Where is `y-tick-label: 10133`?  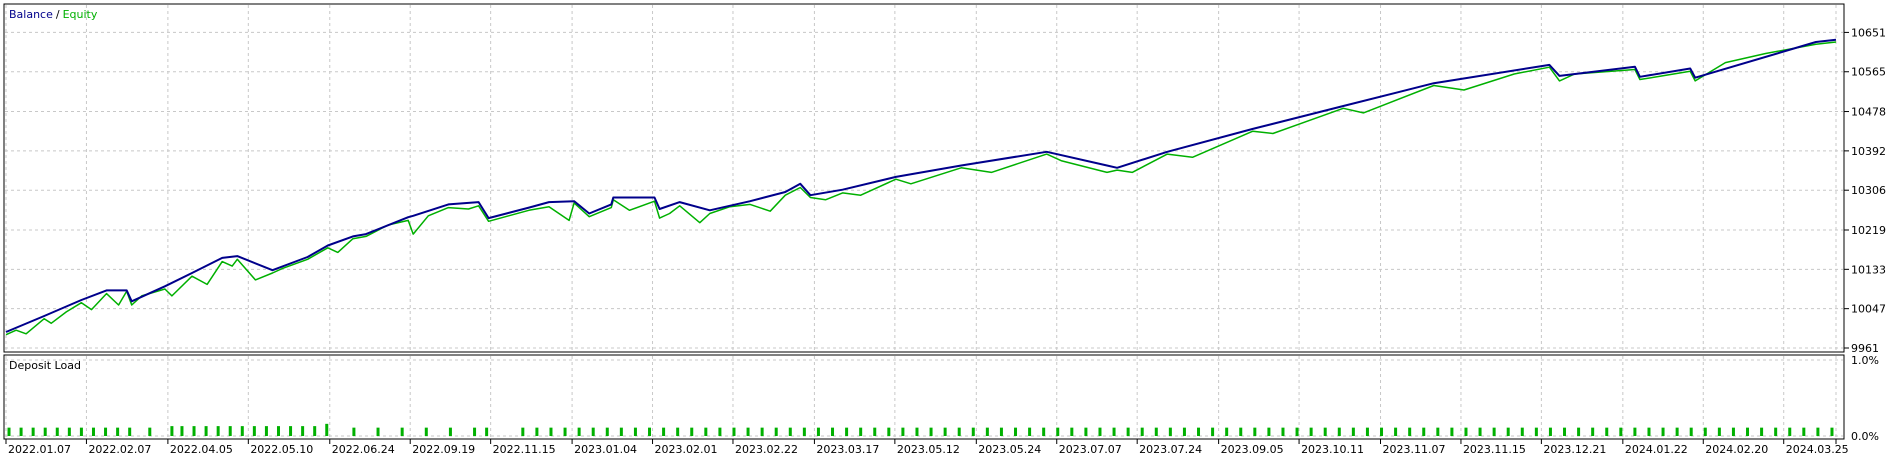
y-tick-label: 10133 is located at coordinates (1868, 269).